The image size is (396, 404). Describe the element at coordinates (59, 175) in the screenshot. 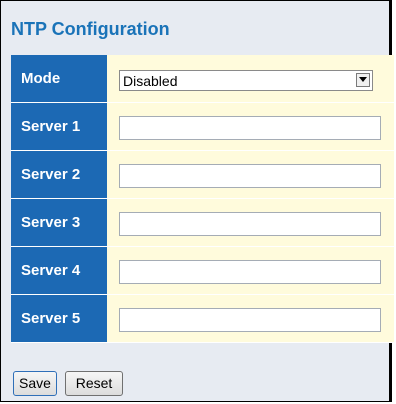

I see `server-2-label: Server 2` at that location.